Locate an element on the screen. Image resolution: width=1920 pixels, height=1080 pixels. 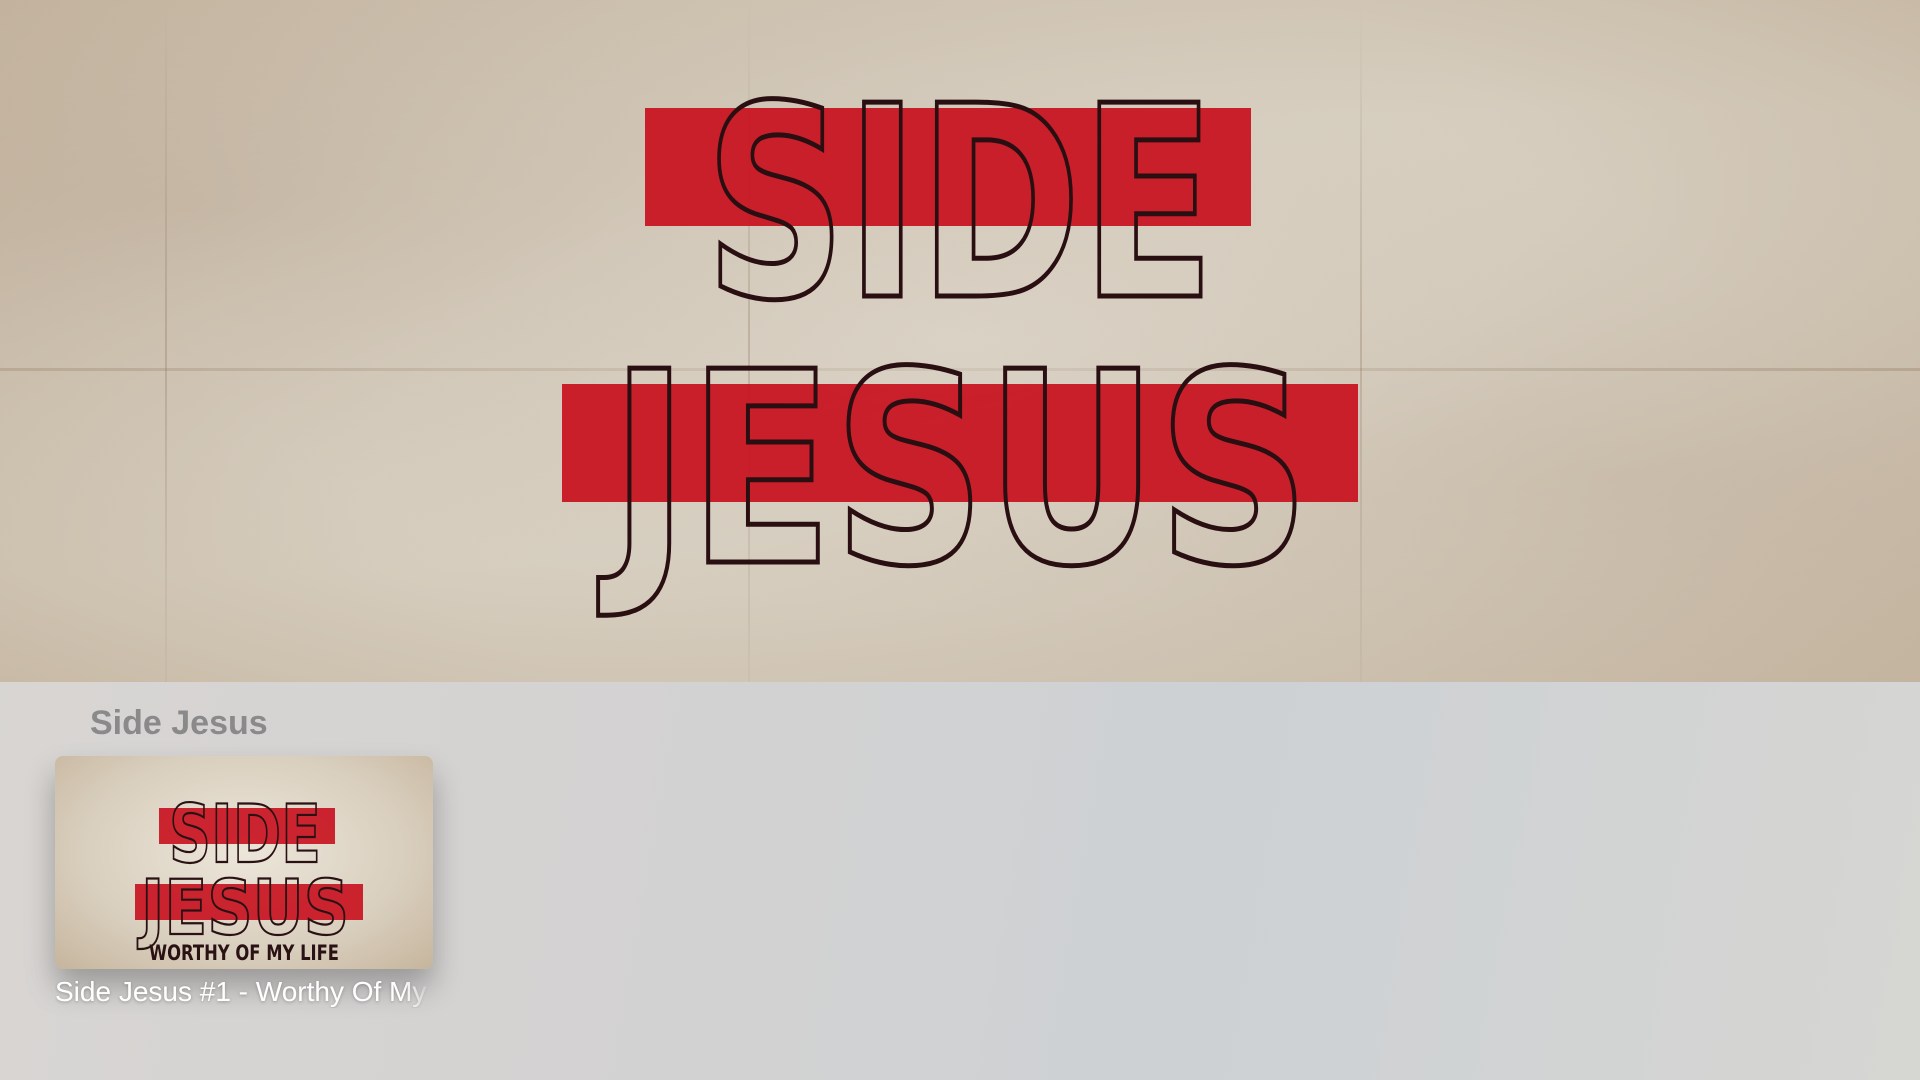
episode-title: Side Jesus #1 - Worthy Of My Life is located at coordinates (244, 991).